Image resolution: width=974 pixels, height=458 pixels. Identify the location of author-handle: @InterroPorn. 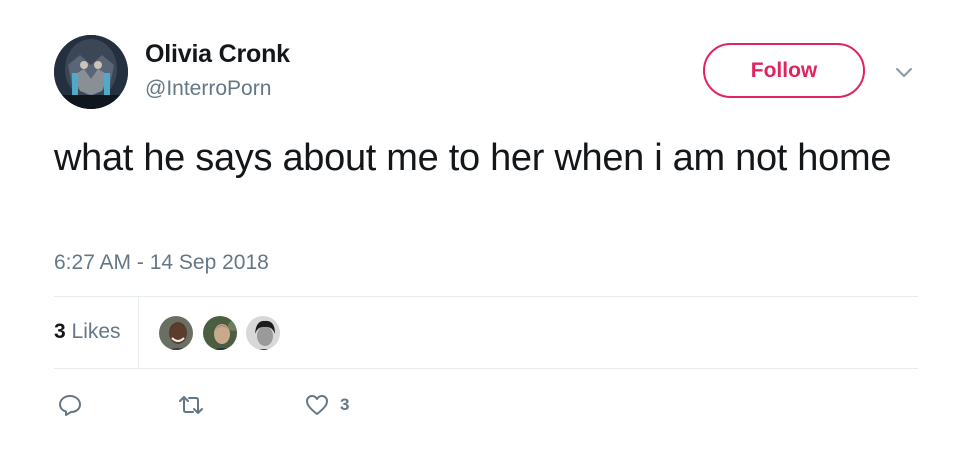
(208, 89).